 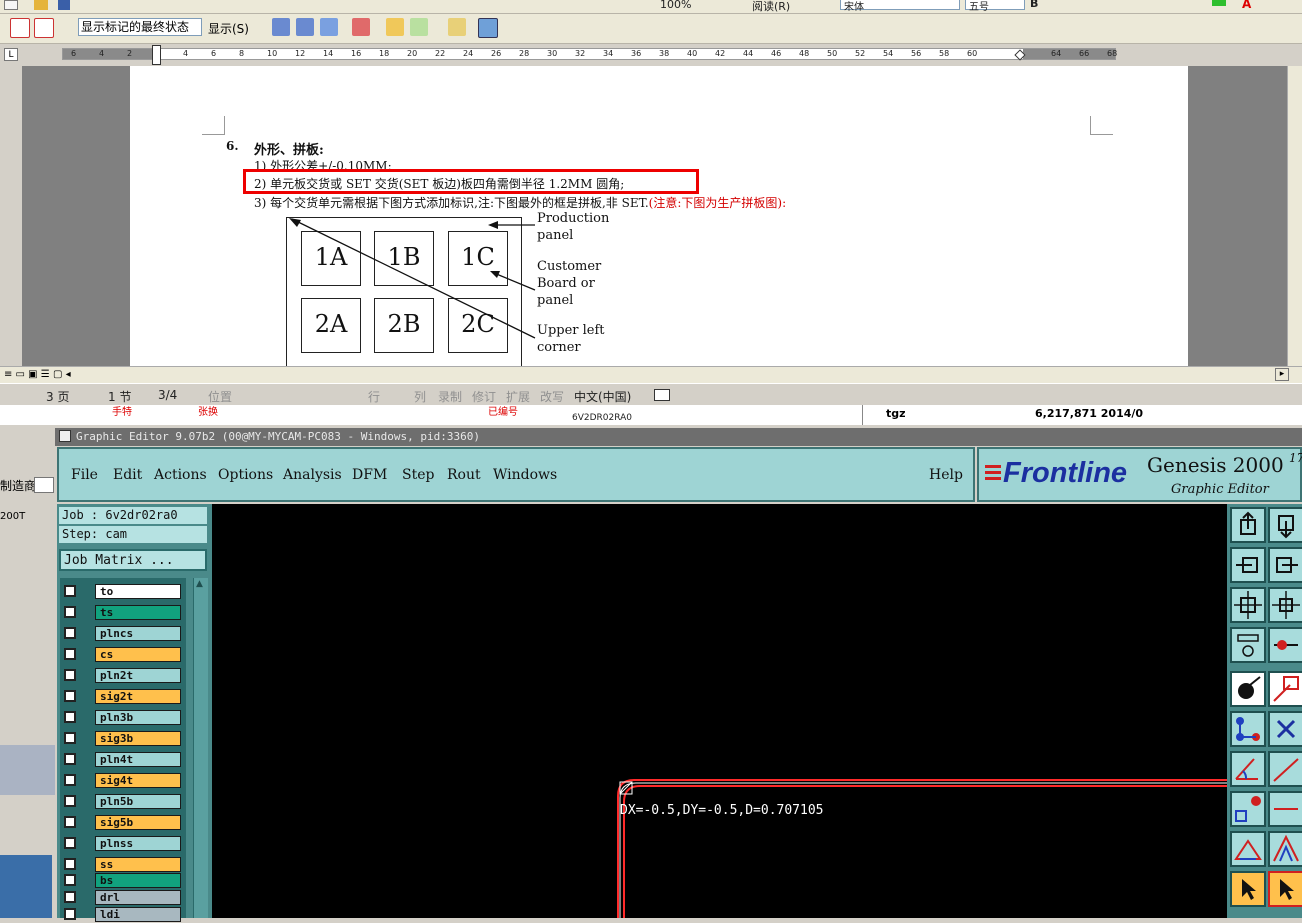 What do you see at coordinates (138, 633) in the screenshot?
I see `layer-name: plncs` at bounding box center [138, 633].